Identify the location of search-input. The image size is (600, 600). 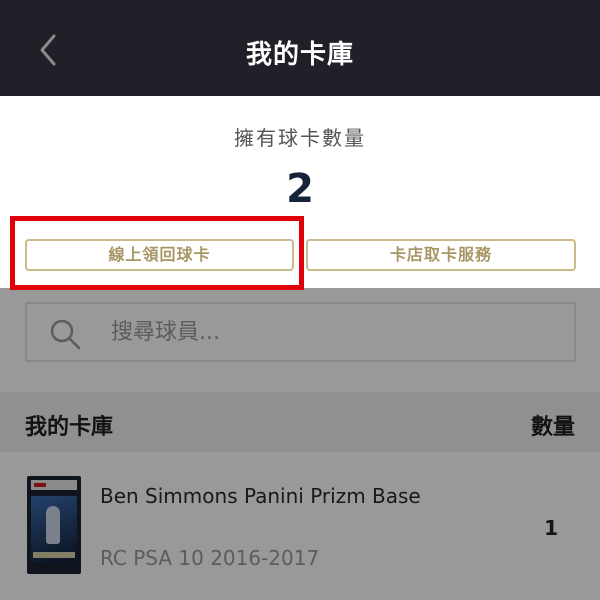
(331, 332).